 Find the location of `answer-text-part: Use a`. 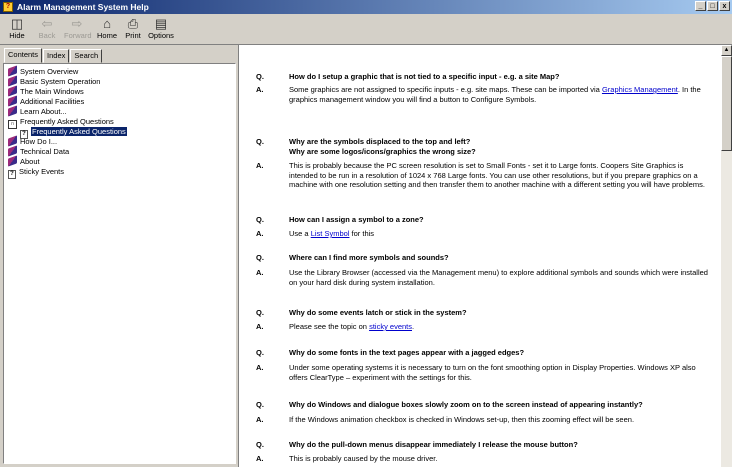

answer-text-part: Use a is located at coordinates (300, 233).